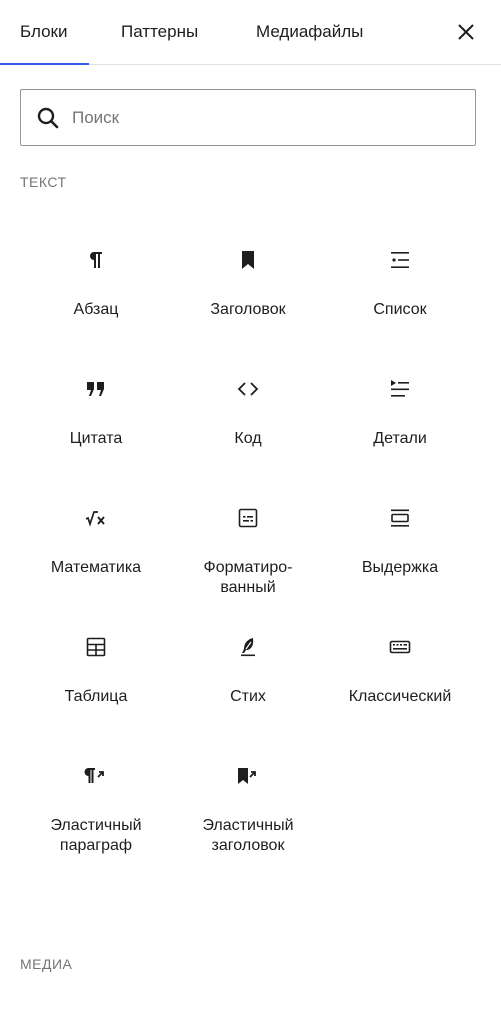 The width and height of the screenshot is (501, 1024). Describe the element at coordinates (48, 117) in the screenshot. I see `search-icon` at that location.